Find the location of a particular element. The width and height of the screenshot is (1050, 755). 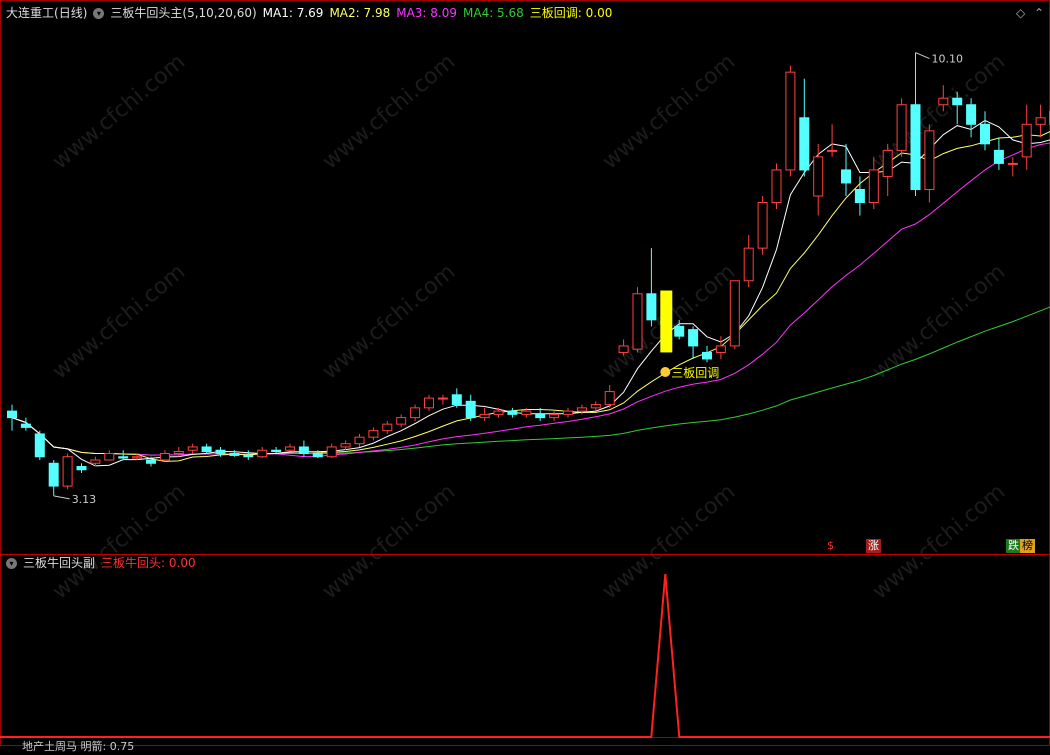

high-marker-label: 10.10 is located at coordinates (948, 59).